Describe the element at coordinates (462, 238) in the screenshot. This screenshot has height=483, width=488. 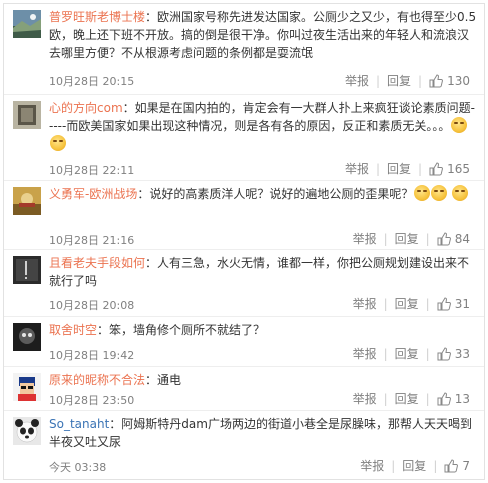
I see `like-count: 84` at that location.